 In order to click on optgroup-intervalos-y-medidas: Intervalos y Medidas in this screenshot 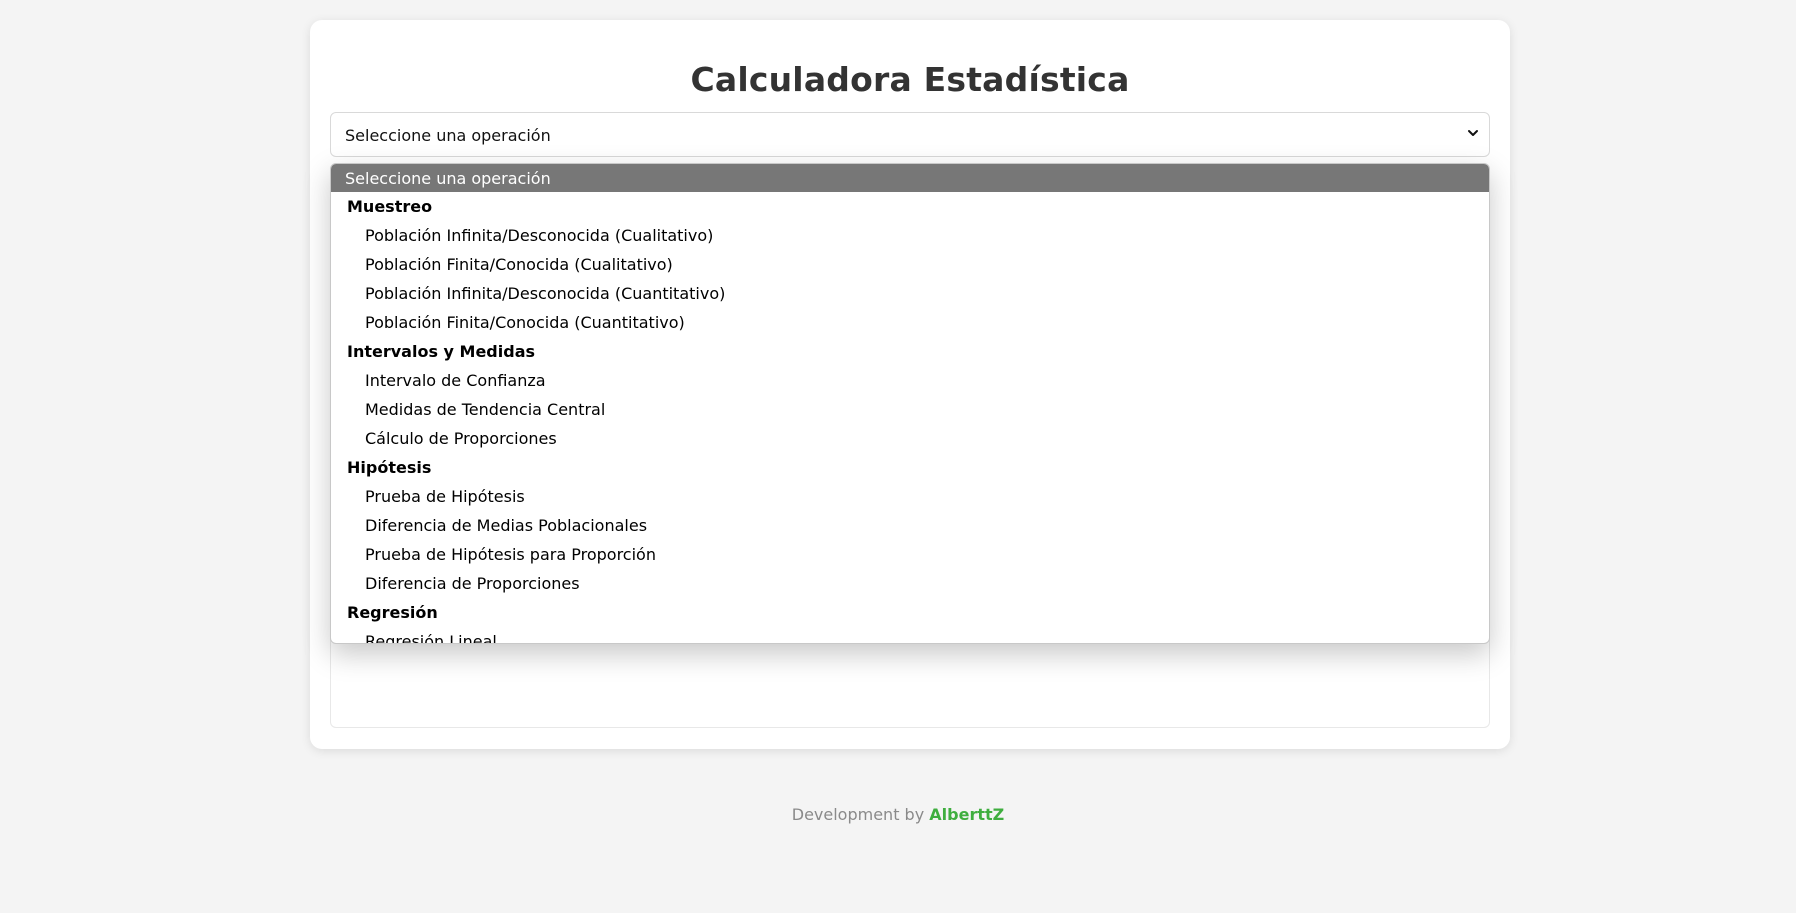, I will do `click(441, 351)`.